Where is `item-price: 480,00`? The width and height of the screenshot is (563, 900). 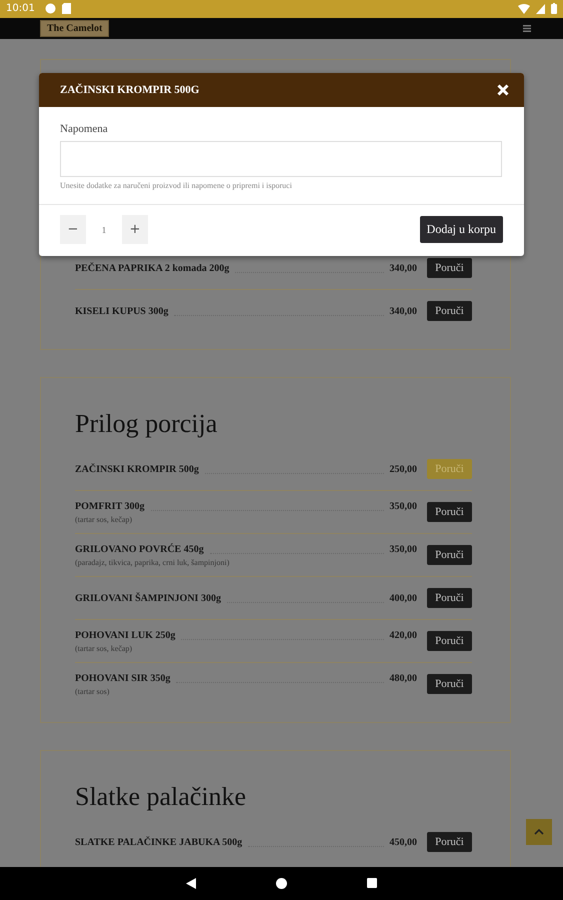
item-price: 480,00 is located at coordinates (403, 678).